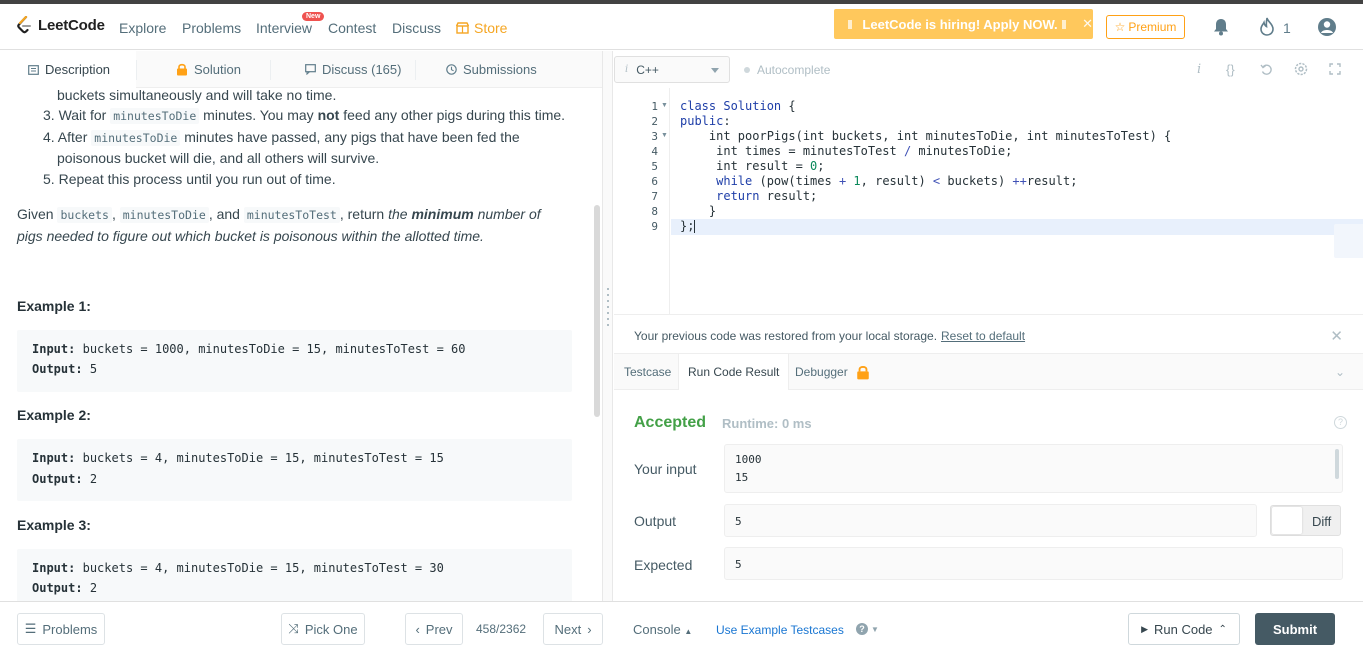  I want to click on tab-description: Description, so click(68, 69).